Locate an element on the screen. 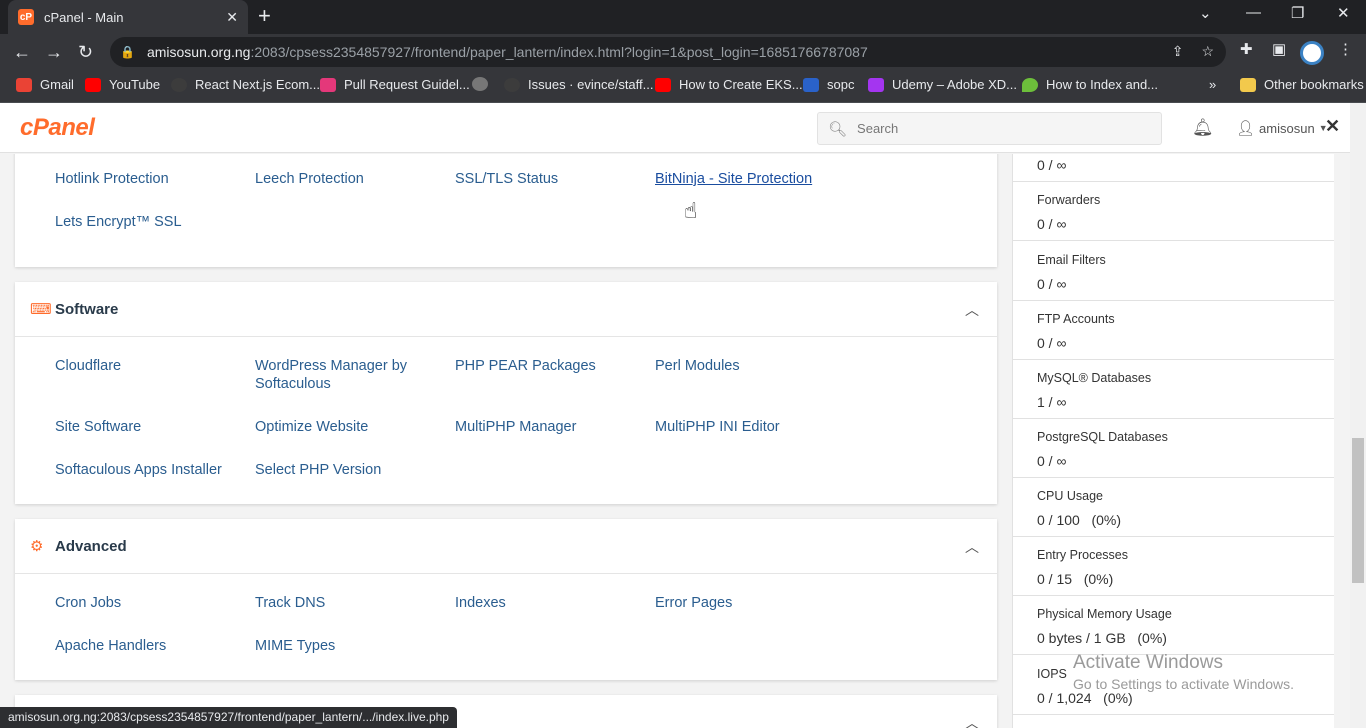 The image size is (1366, 728). back-icon: ← is located at coordinates (22, 52).